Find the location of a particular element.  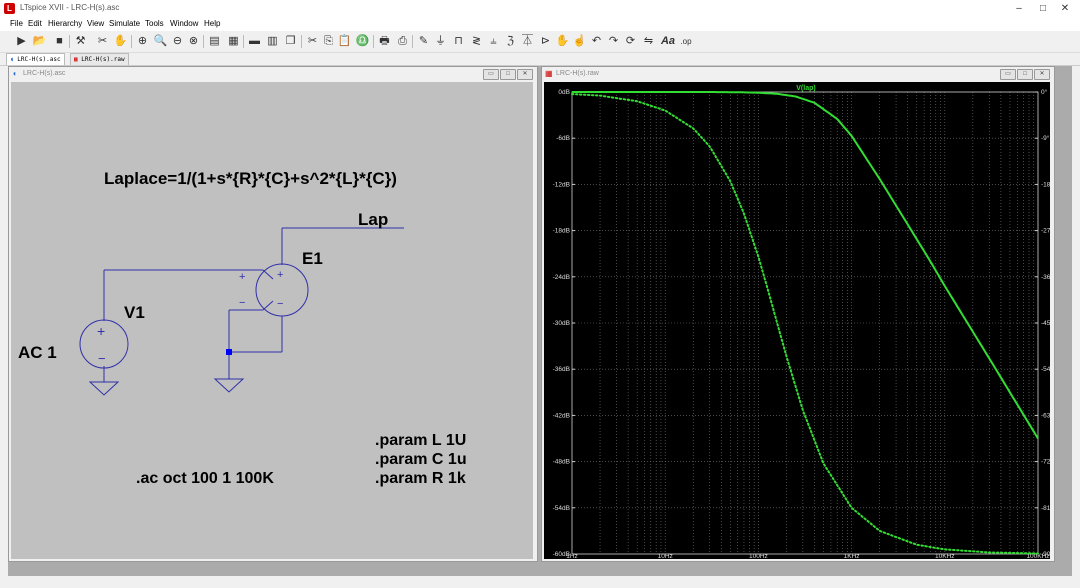

pan-icon: ✋ is located at coordinates (120, 41).